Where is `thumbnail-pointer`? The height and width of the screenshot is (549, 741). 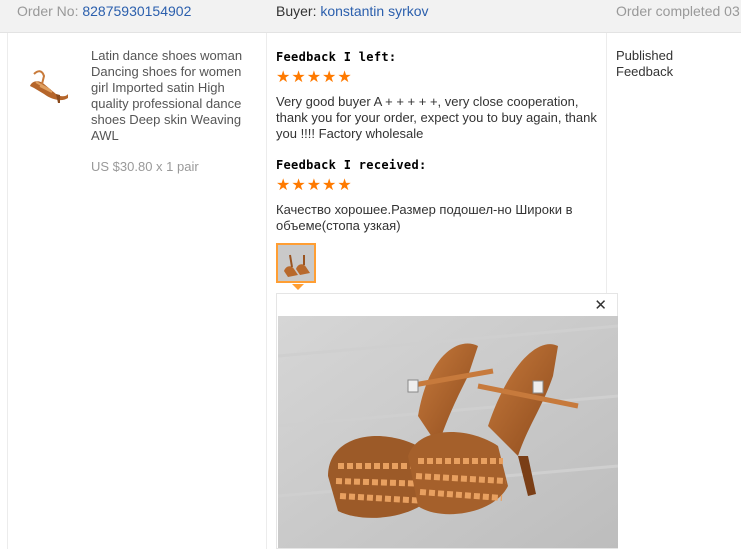
thumbnail-pointer is located at coordinates (298, 287).